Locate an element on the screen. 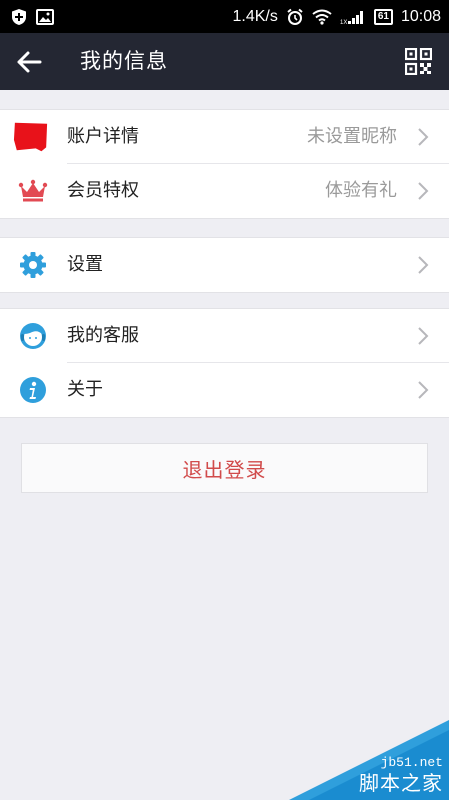  about-label: 关于 is located at coordinates (85, 389).